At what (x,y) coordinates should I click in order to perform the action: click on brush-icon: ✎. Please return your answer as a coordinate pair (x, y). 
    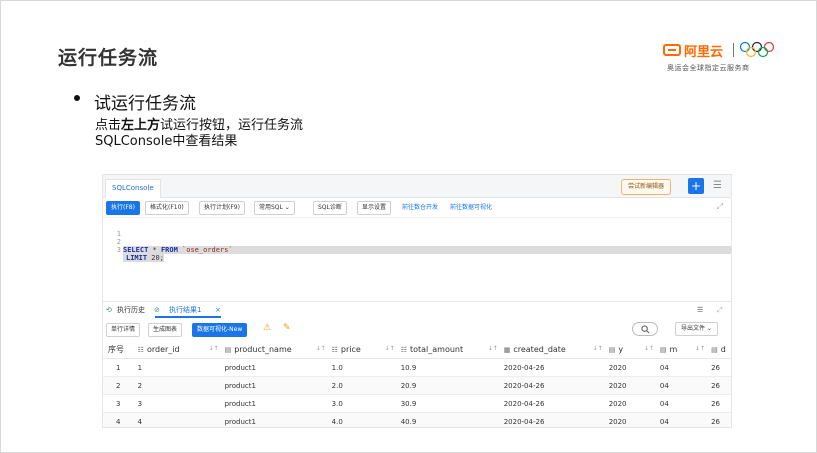
    Looking at the image, I should click on (287, 328).